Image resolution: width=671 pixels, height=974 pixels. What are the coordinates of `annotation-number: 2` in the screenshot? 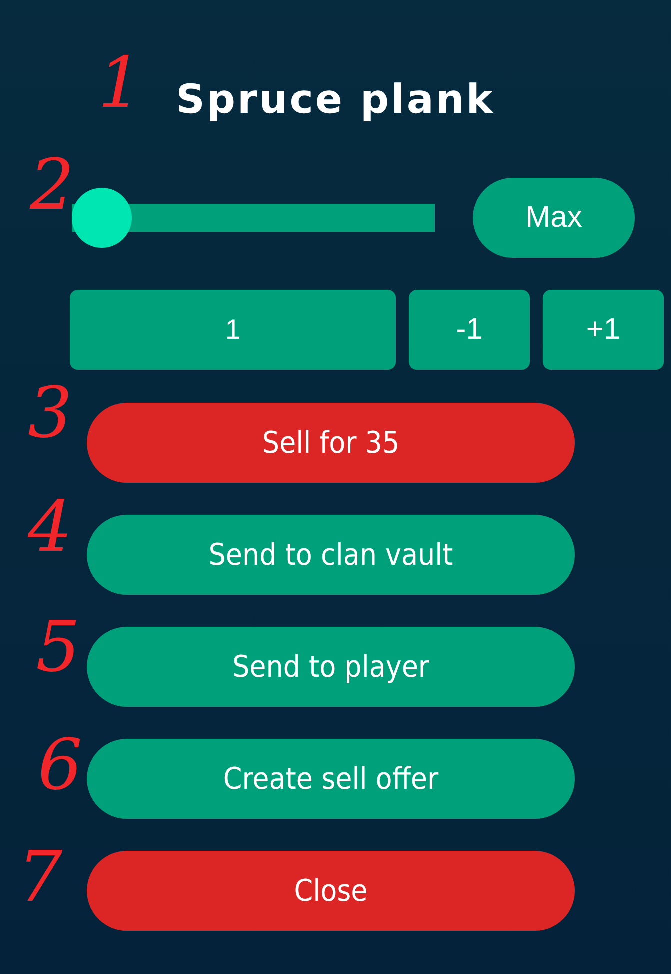 It's located at (52, 185).